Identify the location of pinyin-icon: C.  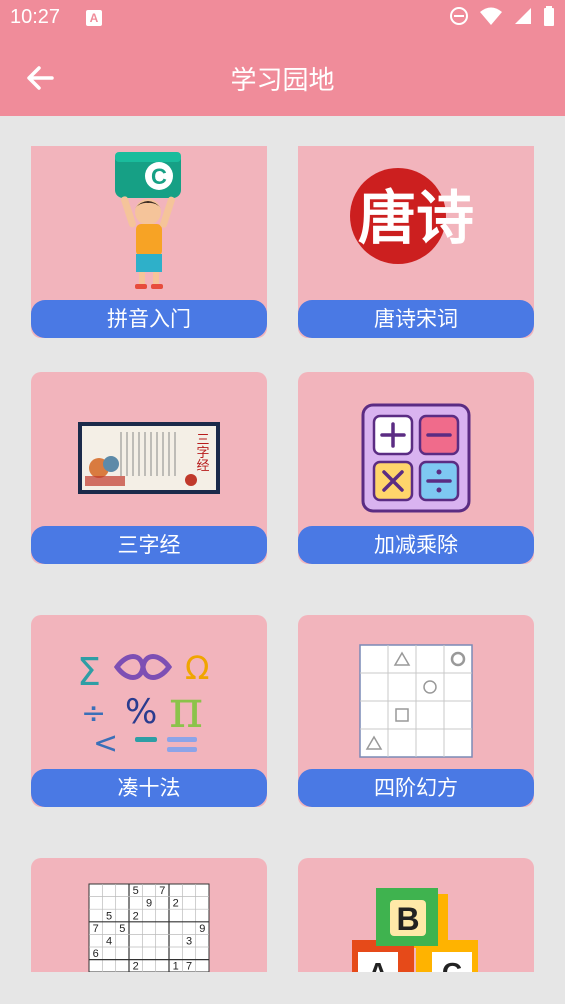
(149, 223).